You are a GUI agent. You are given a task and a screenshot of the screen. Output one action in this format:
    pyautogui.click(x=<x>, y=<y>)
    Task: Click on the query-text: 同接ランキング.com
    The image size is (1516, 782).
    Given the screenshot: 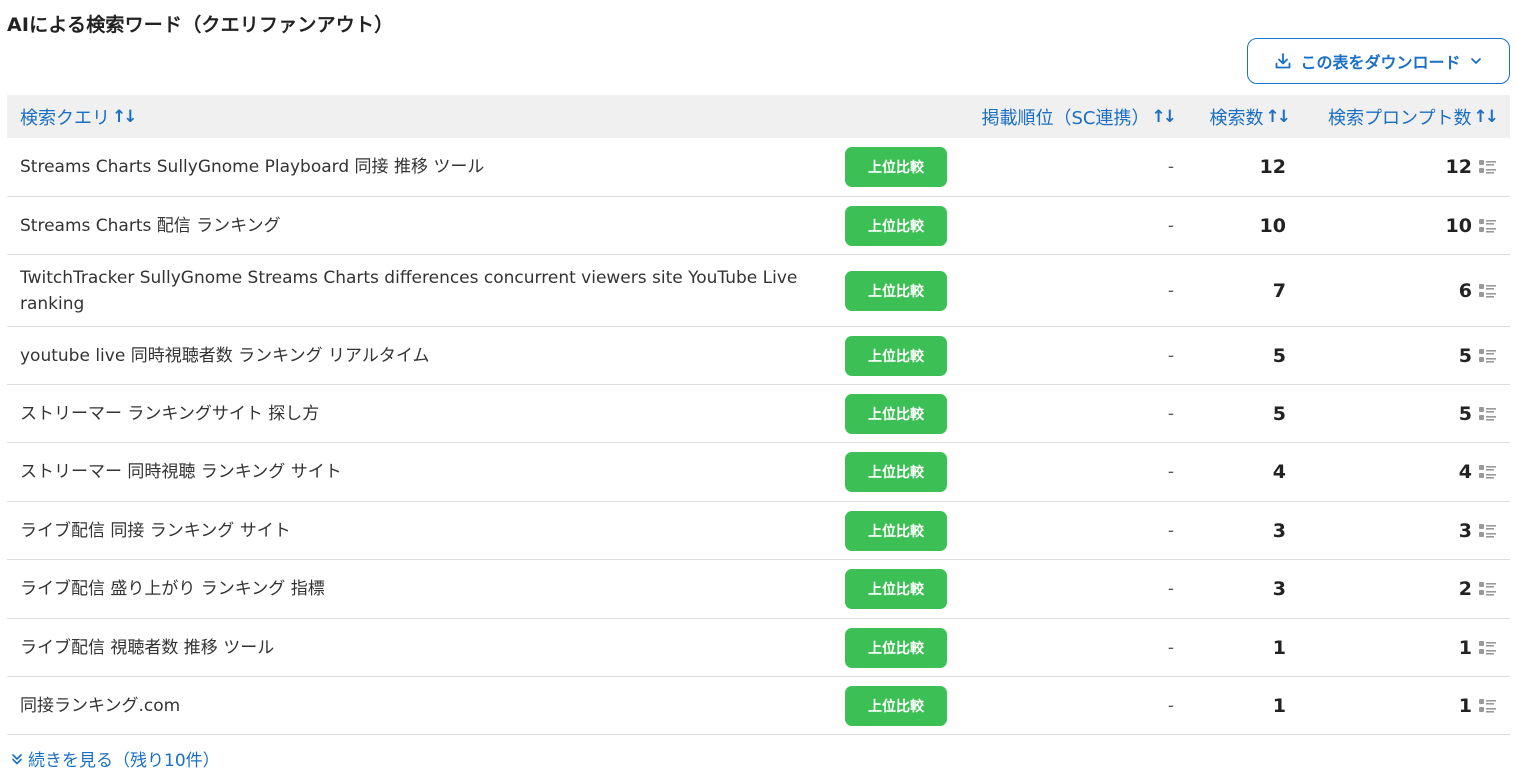 What is the action you would take?
    pyautogui.click(x=100, y=705)
    